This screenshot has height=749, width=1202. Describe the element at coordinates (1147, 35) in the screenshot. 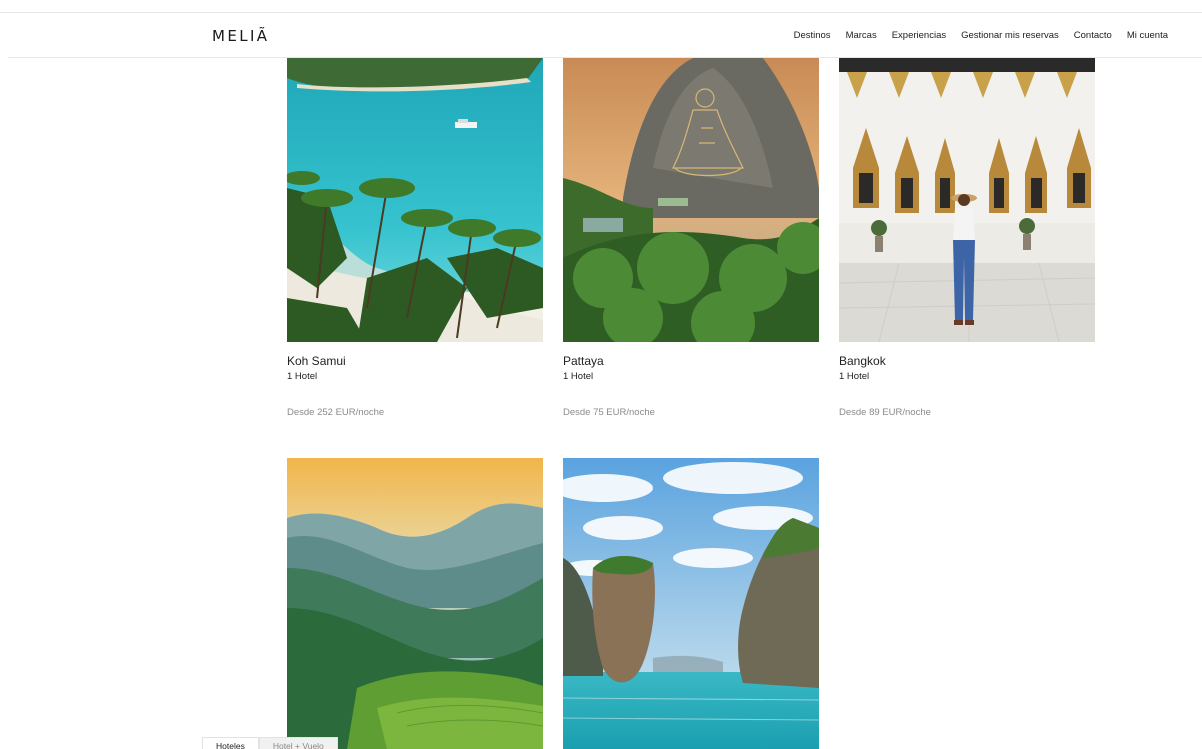

I see `nav-mi-cuenta: Mi cuenta` at that location.